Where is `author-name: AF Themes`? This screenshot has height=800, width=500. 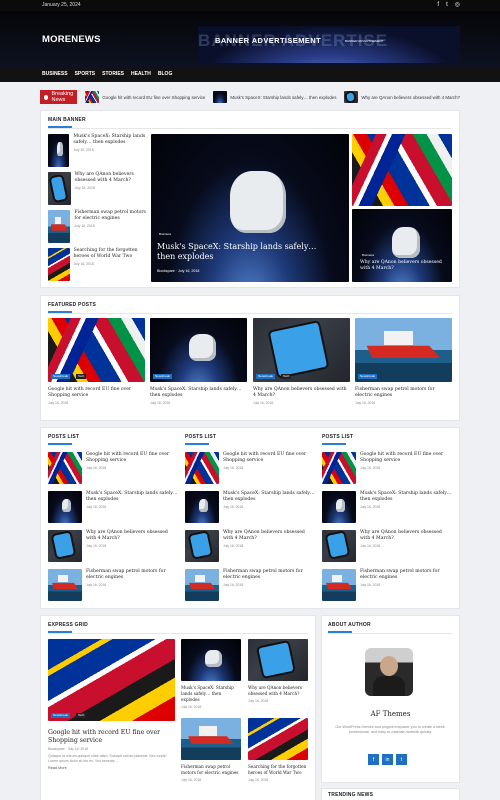
author-name: AF Themes is located at coordinates (390, 714).